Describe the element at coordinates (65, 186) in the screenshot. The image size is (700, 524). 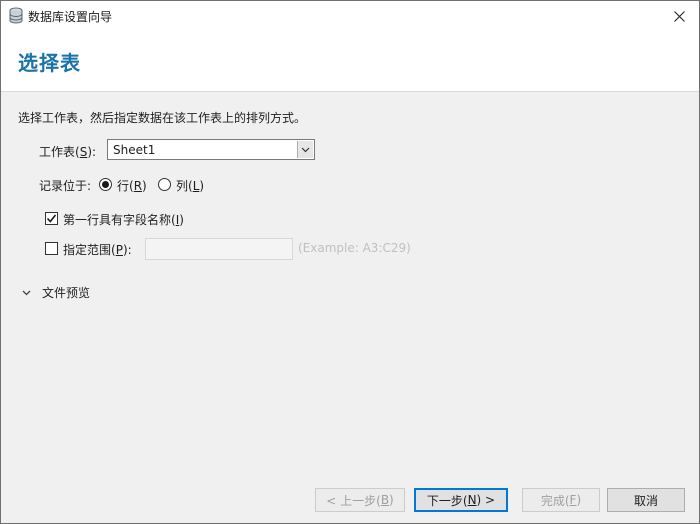
I see `records-location-label: 记录位于:` at that location.